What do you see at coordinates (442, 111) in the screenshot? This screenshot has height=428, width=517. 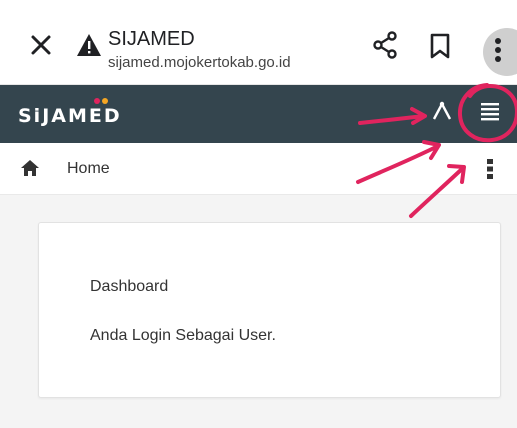 I see `graph-icon` at bounding box center [442, 111].